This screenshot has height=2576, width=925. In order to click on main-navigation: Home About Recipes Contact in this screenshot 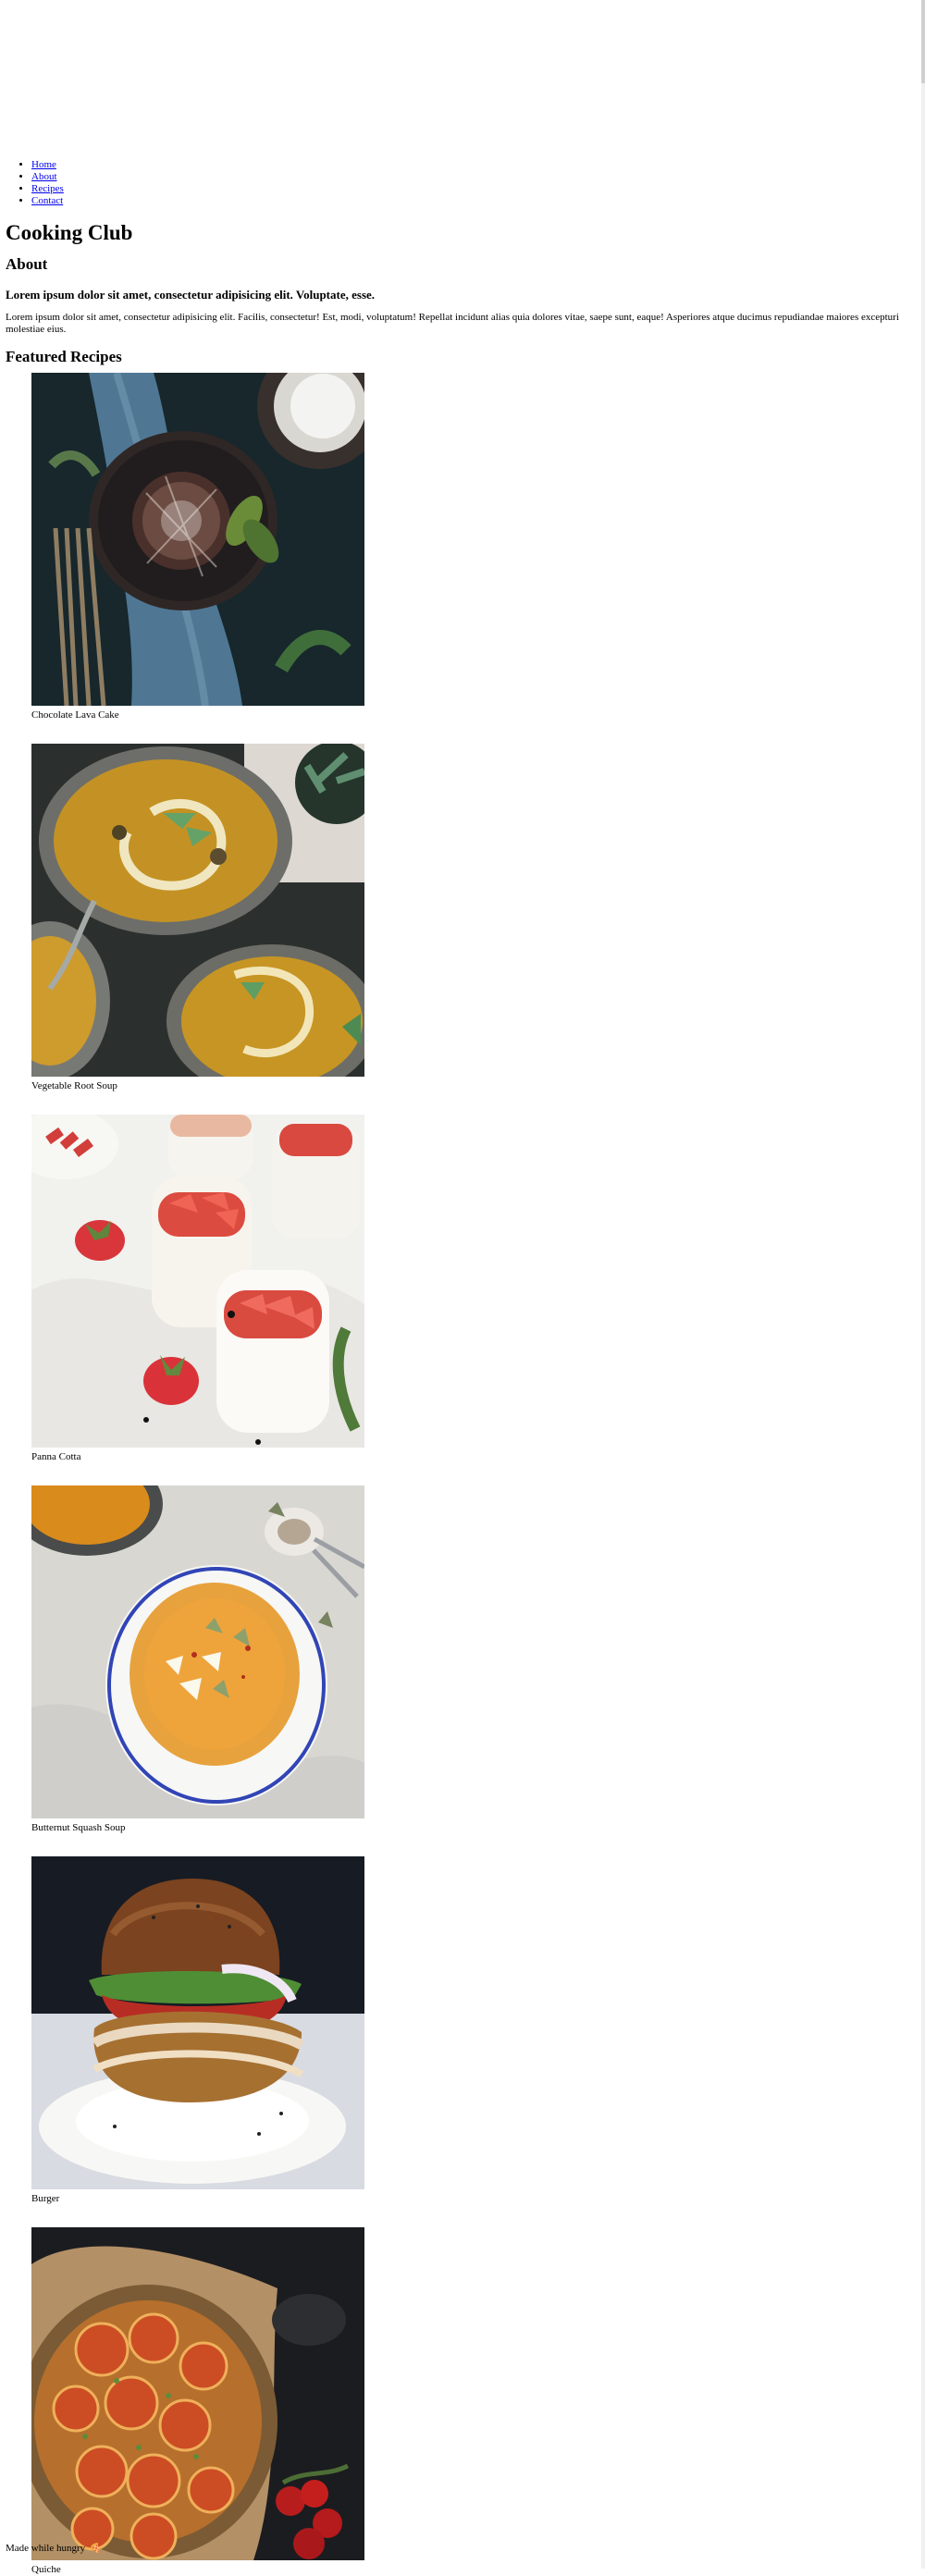, I will do `click(462, 183)`.